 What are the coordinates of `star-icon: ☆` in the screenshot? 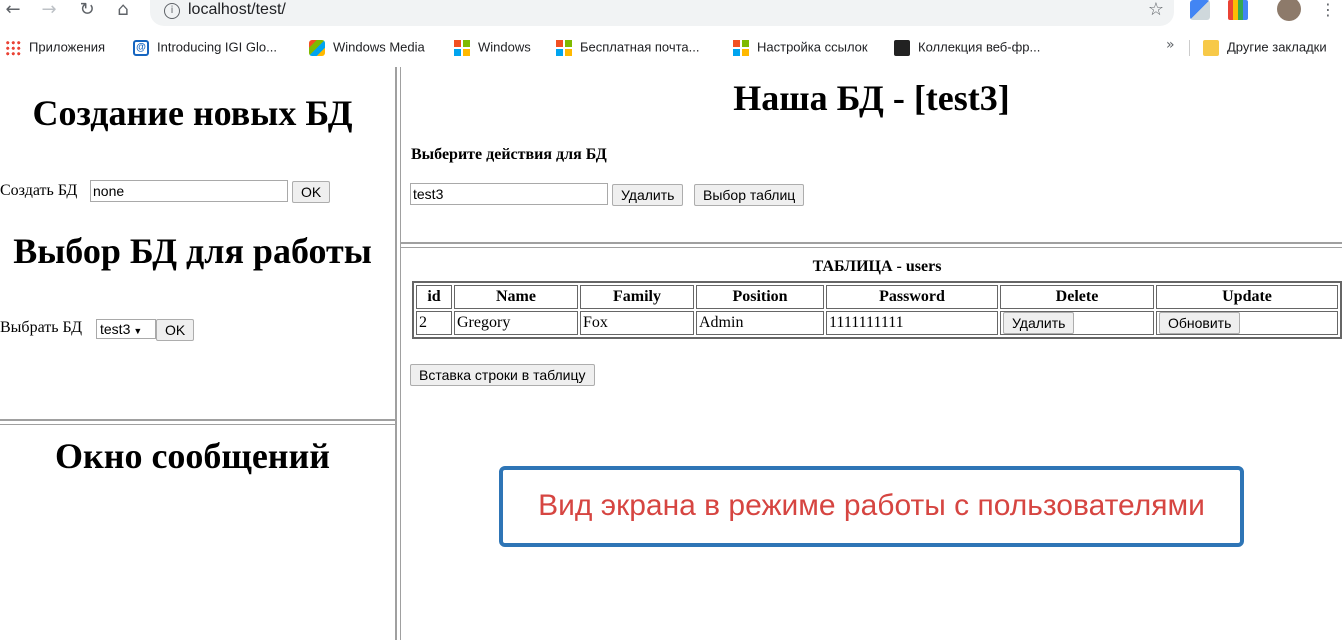 It's located at (1156, 10).